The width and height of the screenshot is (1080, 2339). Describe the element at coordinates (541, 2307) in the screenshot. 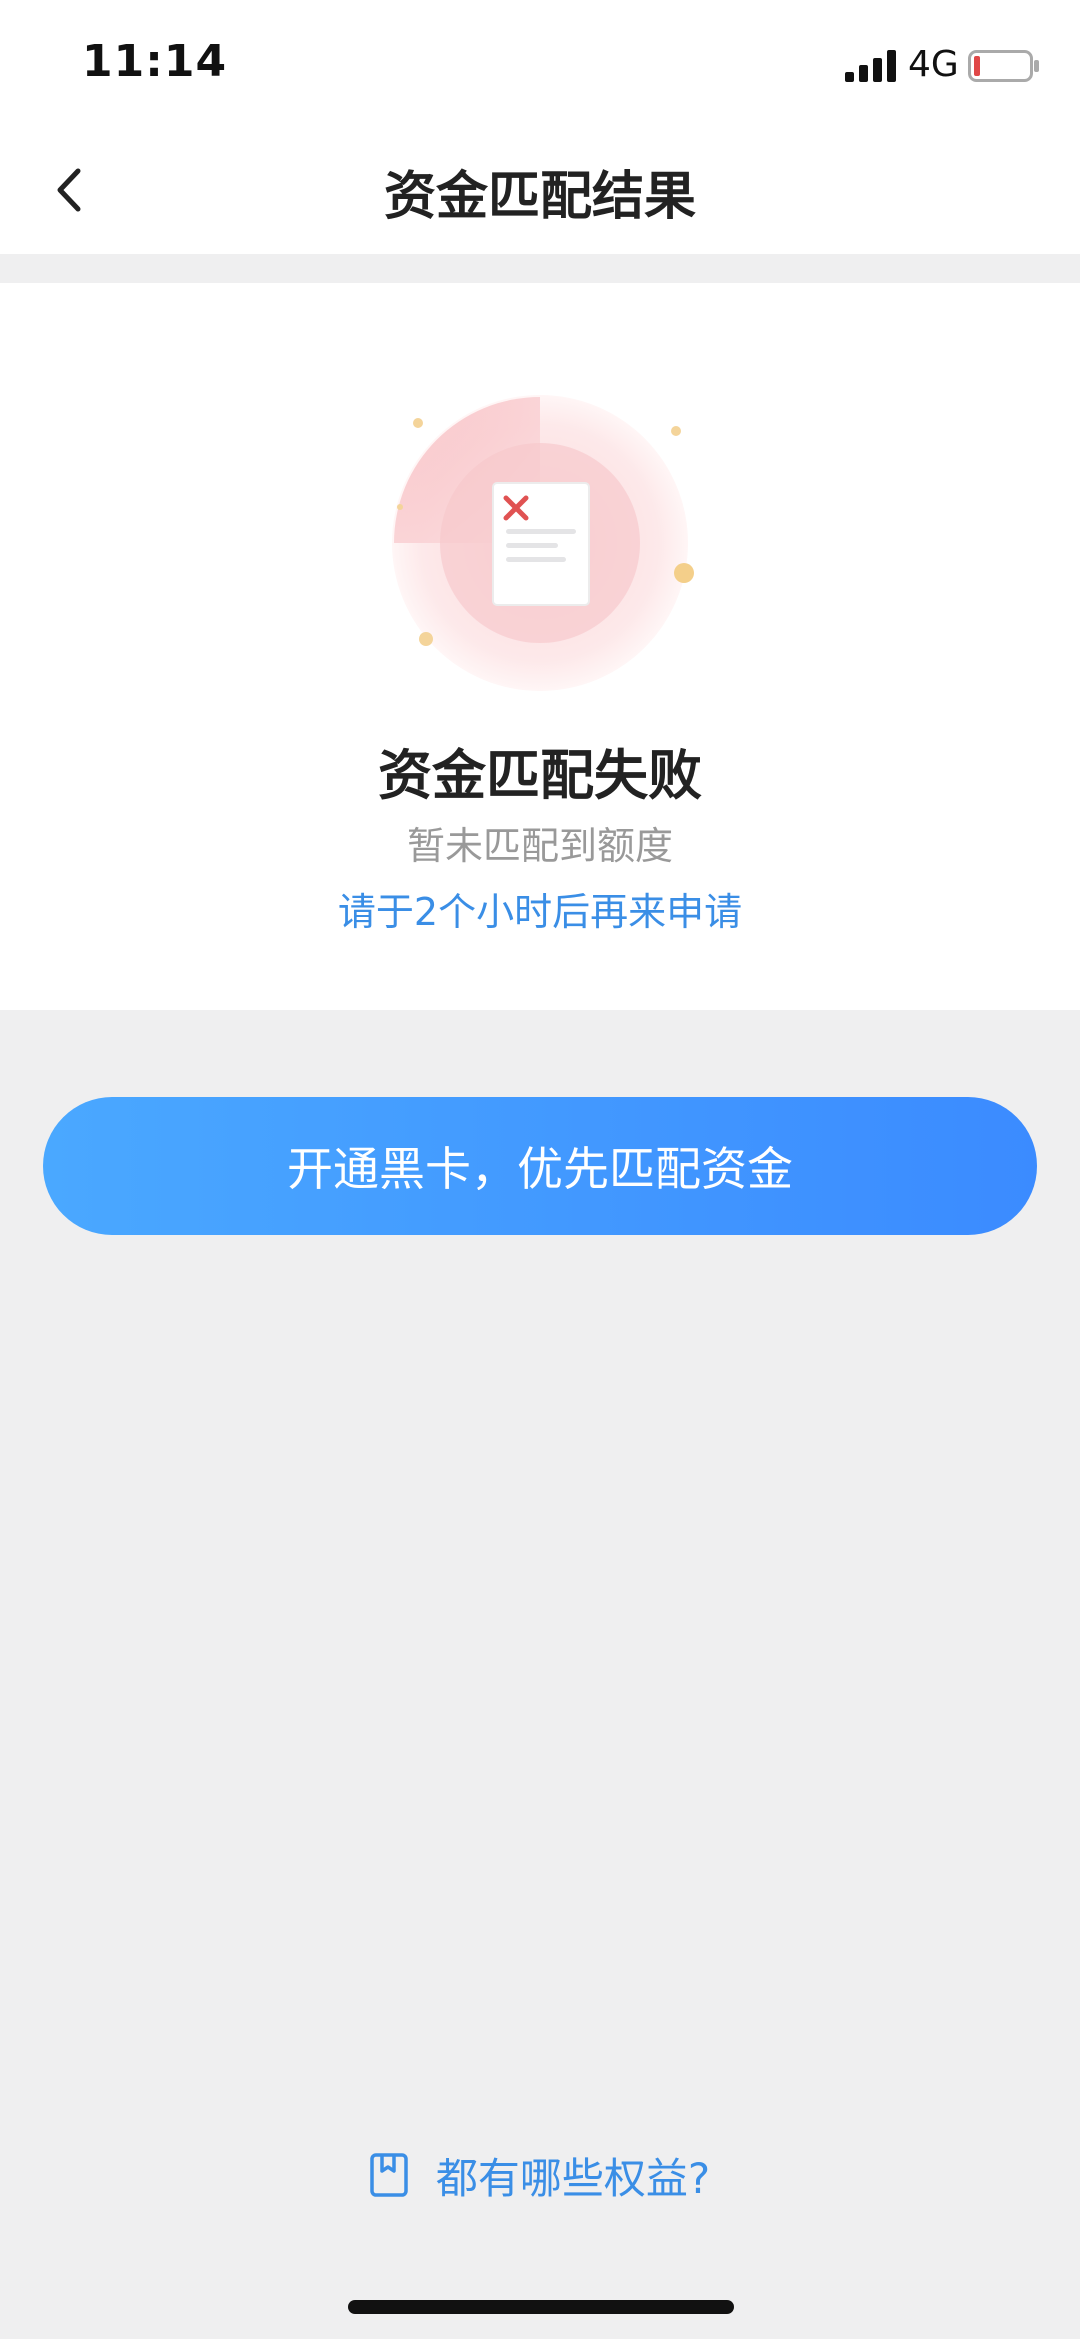

I see `home-indicator` at that location.